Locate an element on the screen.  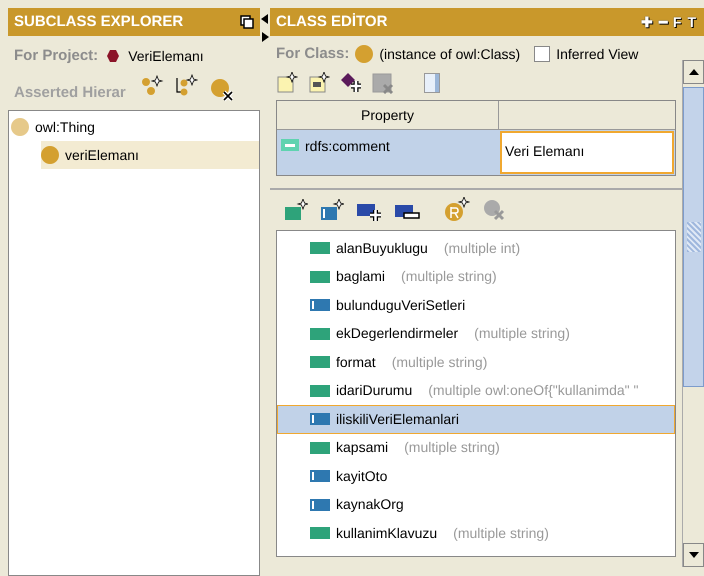
property-name: kaynakOrg is located at coordinates (370, 505).